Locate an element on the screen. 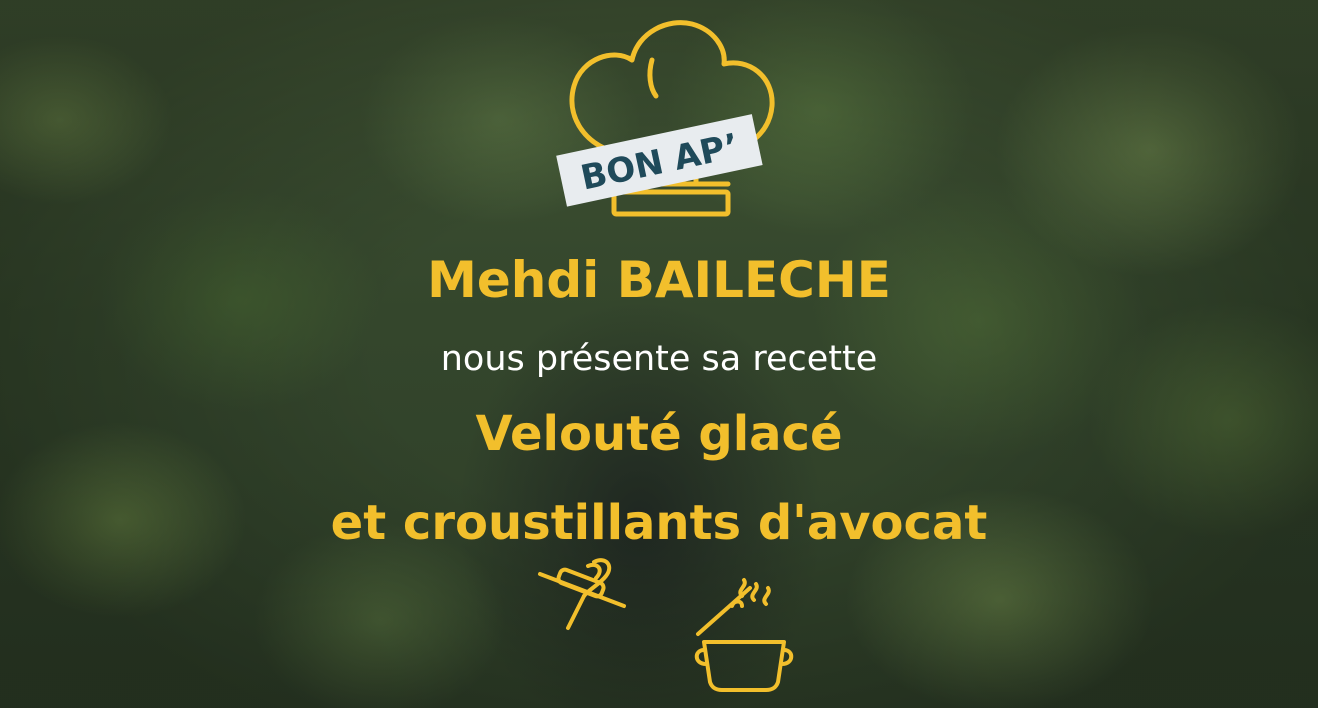  cooking-pot-icon is located at coordinates (744, 635).